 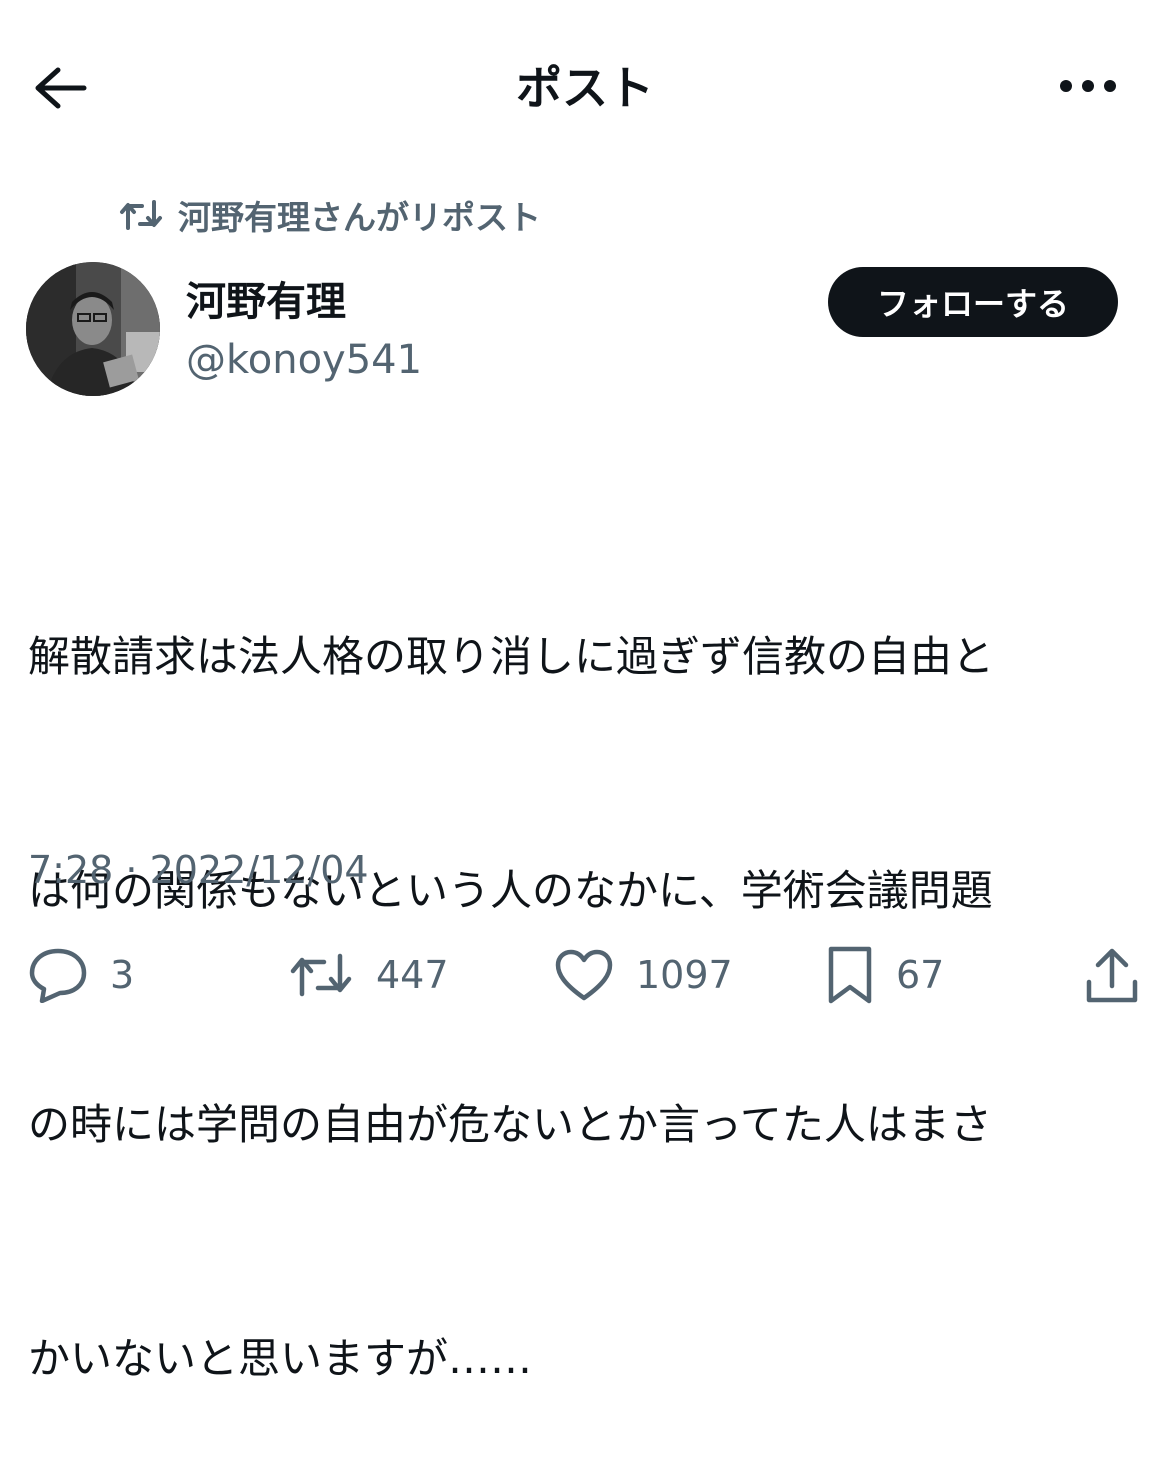 What do you see at coordinates (368, 975) in the screenshot?
I see `repost-button: 447` at bounding box center [368, 975].